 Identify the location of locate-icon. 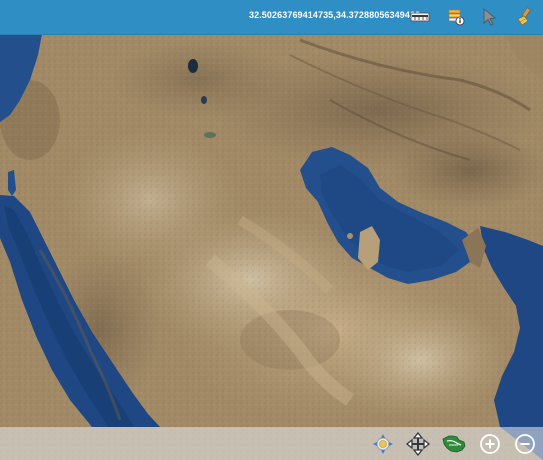
(383, 444).